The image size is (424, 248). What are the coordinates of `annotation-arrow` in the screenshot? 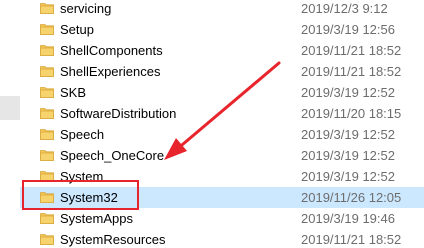 It's located at (222, 110).